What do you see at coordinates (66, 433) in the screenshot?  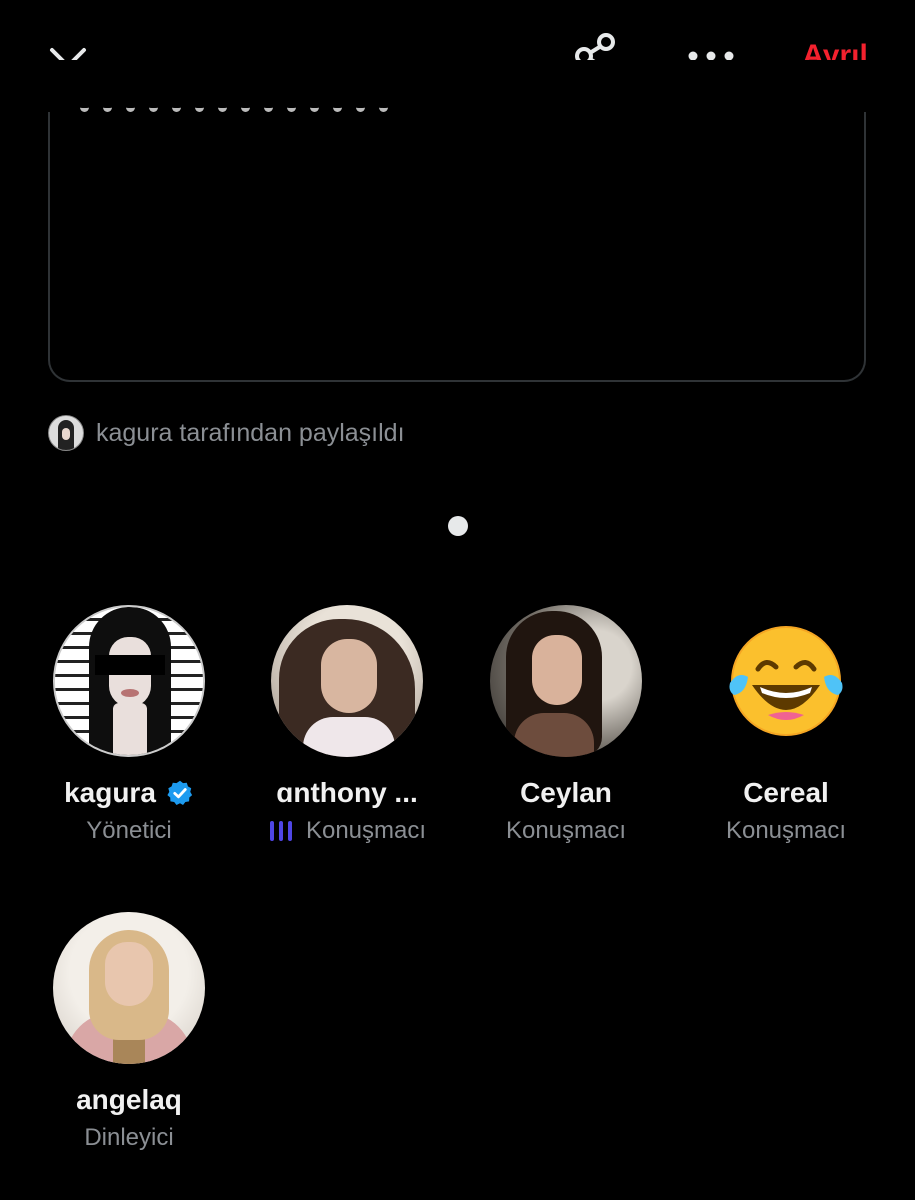 I see `sharer-avatar` at bounding box center [66, 433].